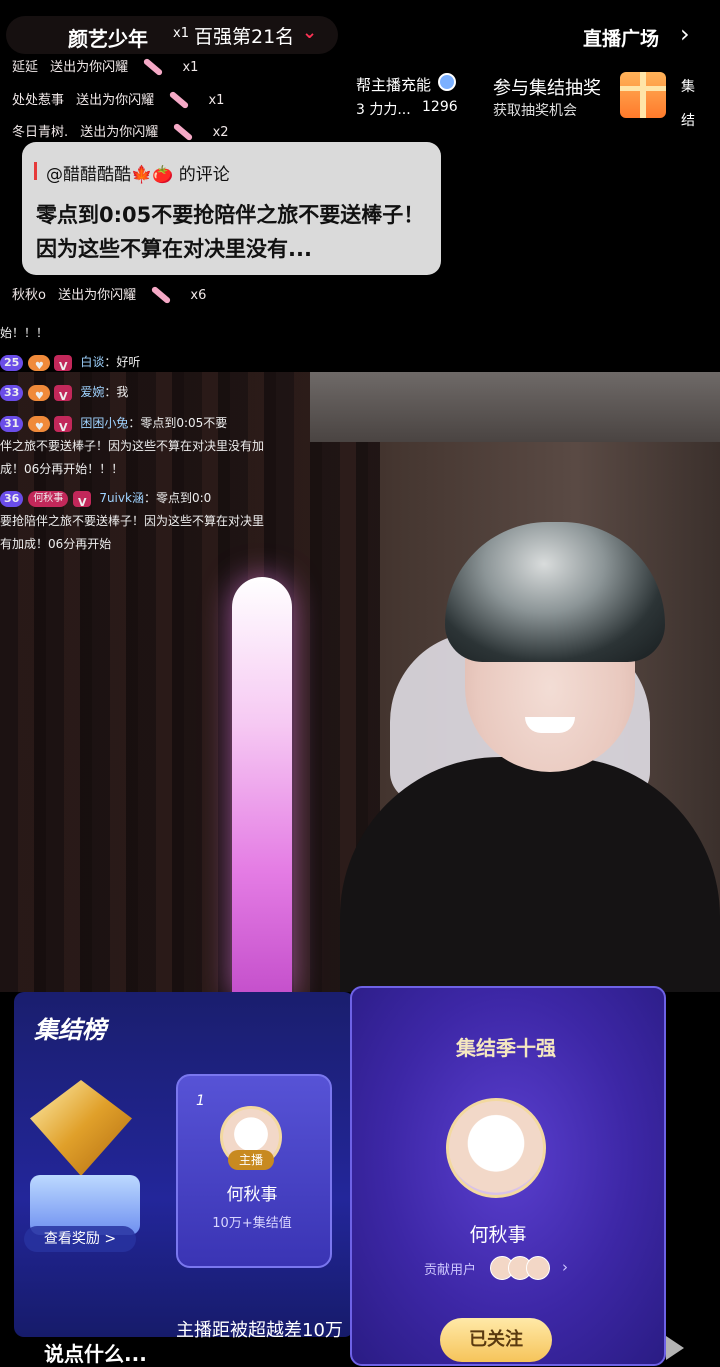 This screenshot has height=1367, width=720. What do you see at coordinates (262, 784) in the screenshot?
I see `light-tube` at bounding box center [262, 784].